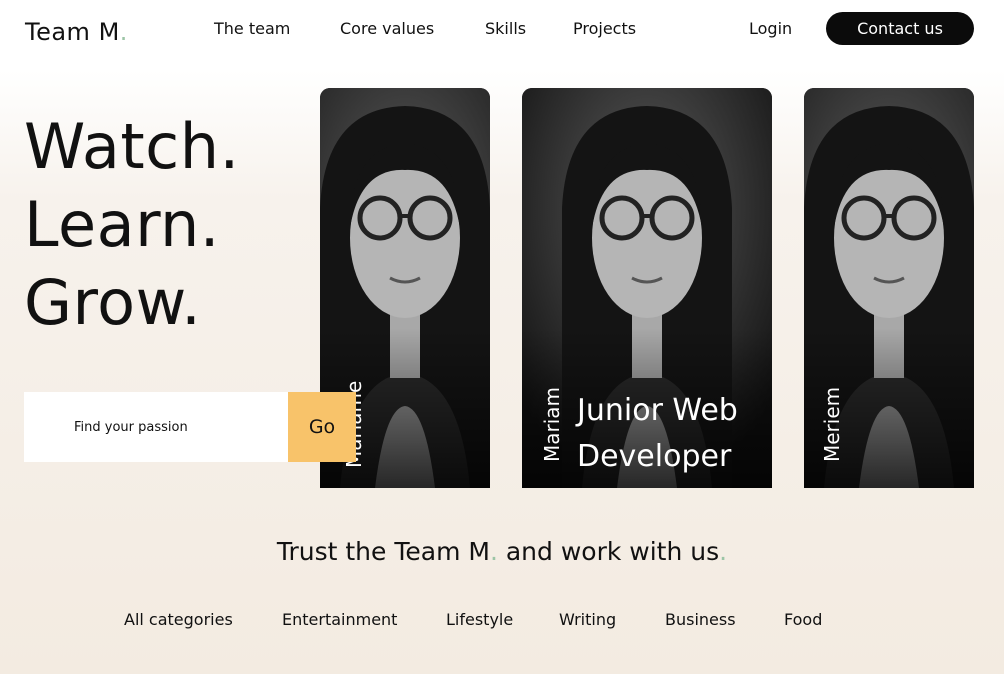 Image resolution: width=1004 pixels, height=674 pixels. Describe the element at coordinates (900, 28) in the screenshot. I see `contact-us-button: Contact us` at that location.